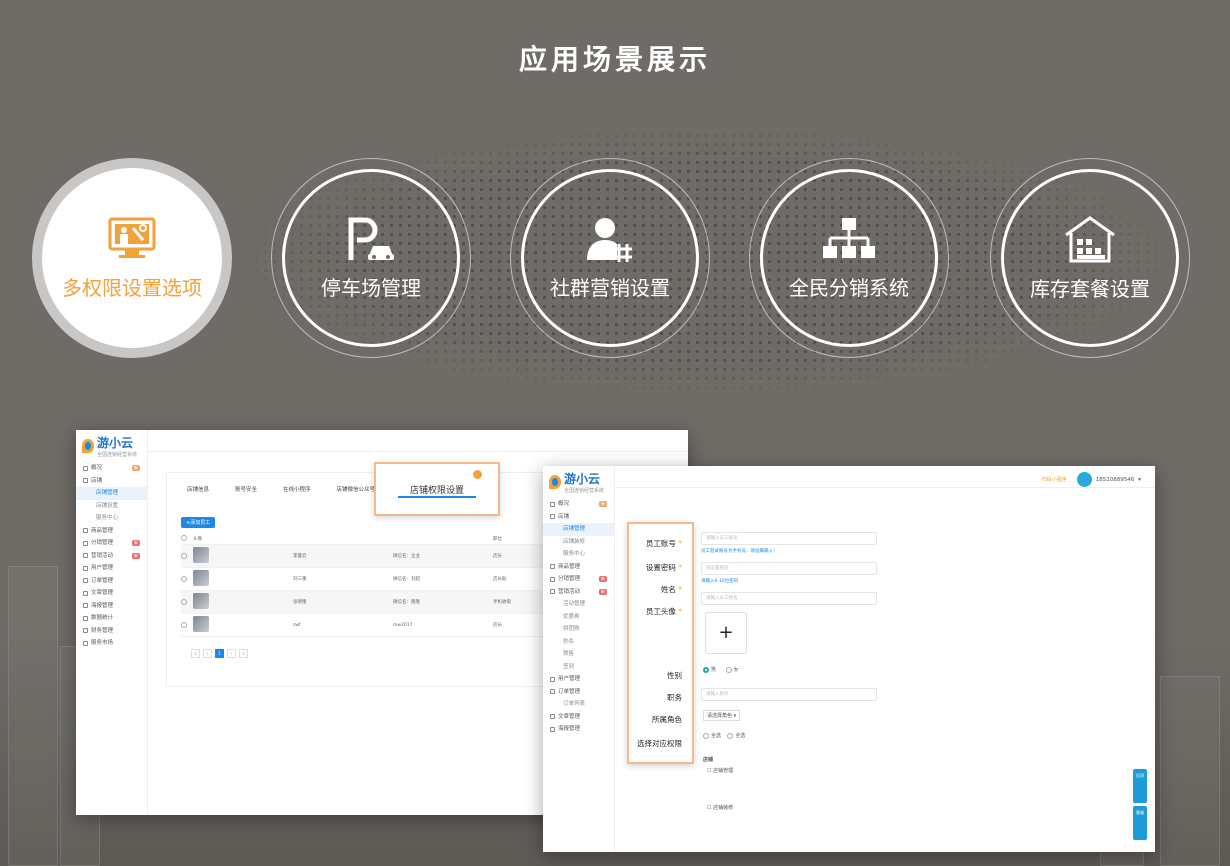 The width and height of the screenshot is (1230, 866). What do you see at coordinates (663, 543) in the screenshot?
I see `form-field-label: 员工账号 *` at bounding box center [663, 543].